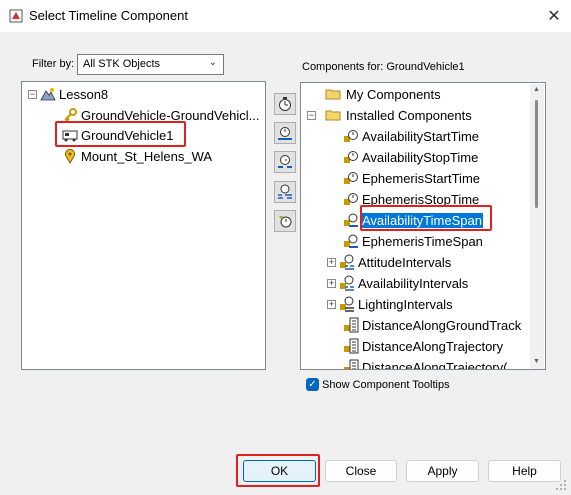 Image resolution: width=571 pixels, height=495 pixels. What do you see at coordinates (279, 471) in the screenshot?
I see `ok-button: OK` at bounding box center [279, 471].